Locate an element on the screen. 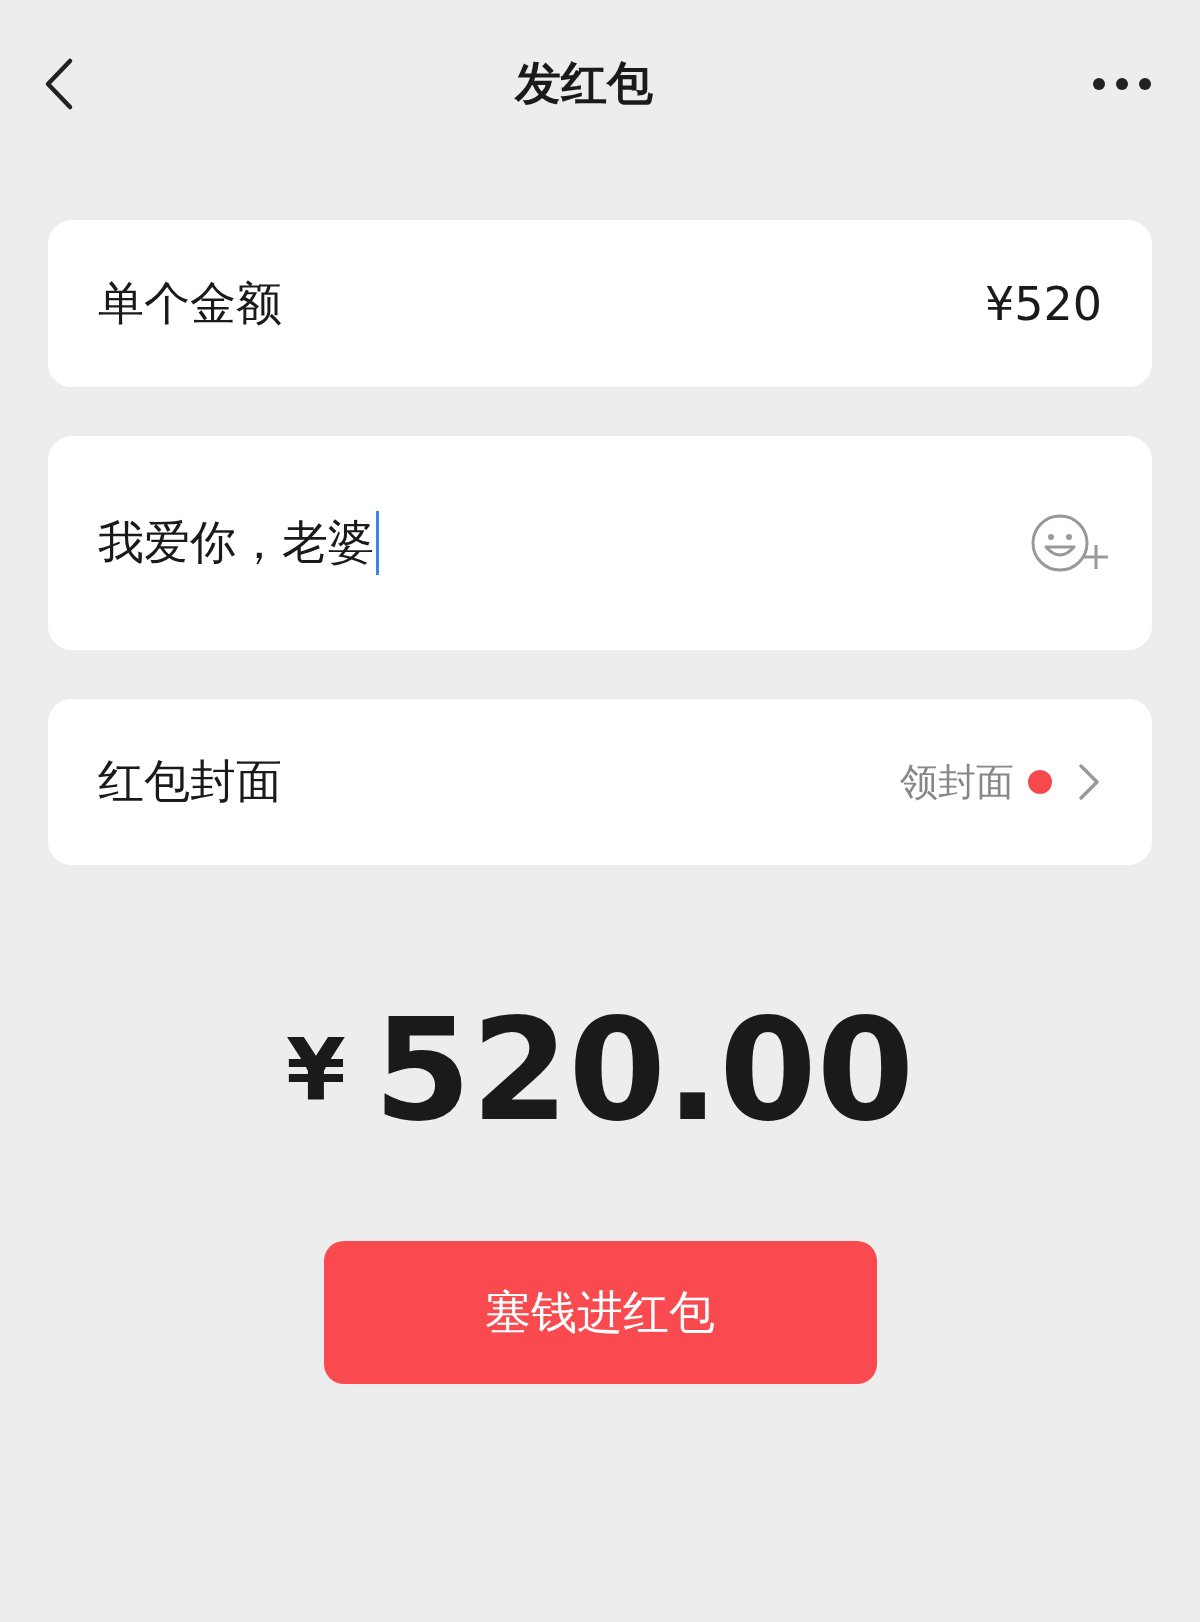  more-icon is located at coordinates (1122, 84).